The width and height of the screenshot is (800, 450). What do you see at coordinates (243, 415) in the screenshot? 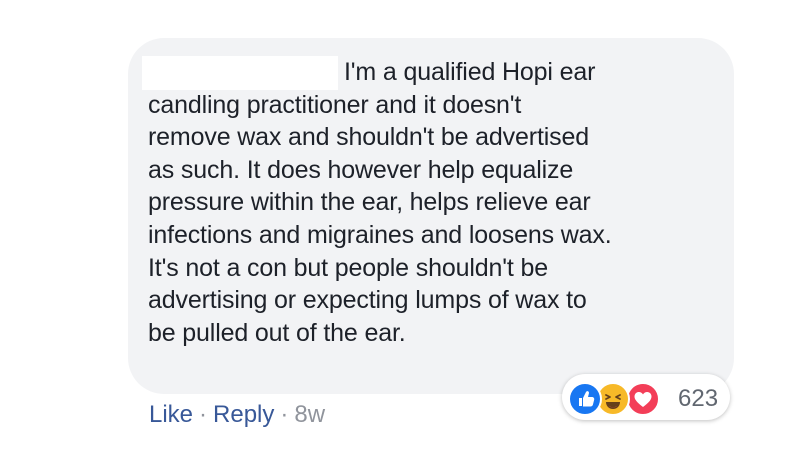
I see `reply-link: Reply` at bounding box center [243, 415].